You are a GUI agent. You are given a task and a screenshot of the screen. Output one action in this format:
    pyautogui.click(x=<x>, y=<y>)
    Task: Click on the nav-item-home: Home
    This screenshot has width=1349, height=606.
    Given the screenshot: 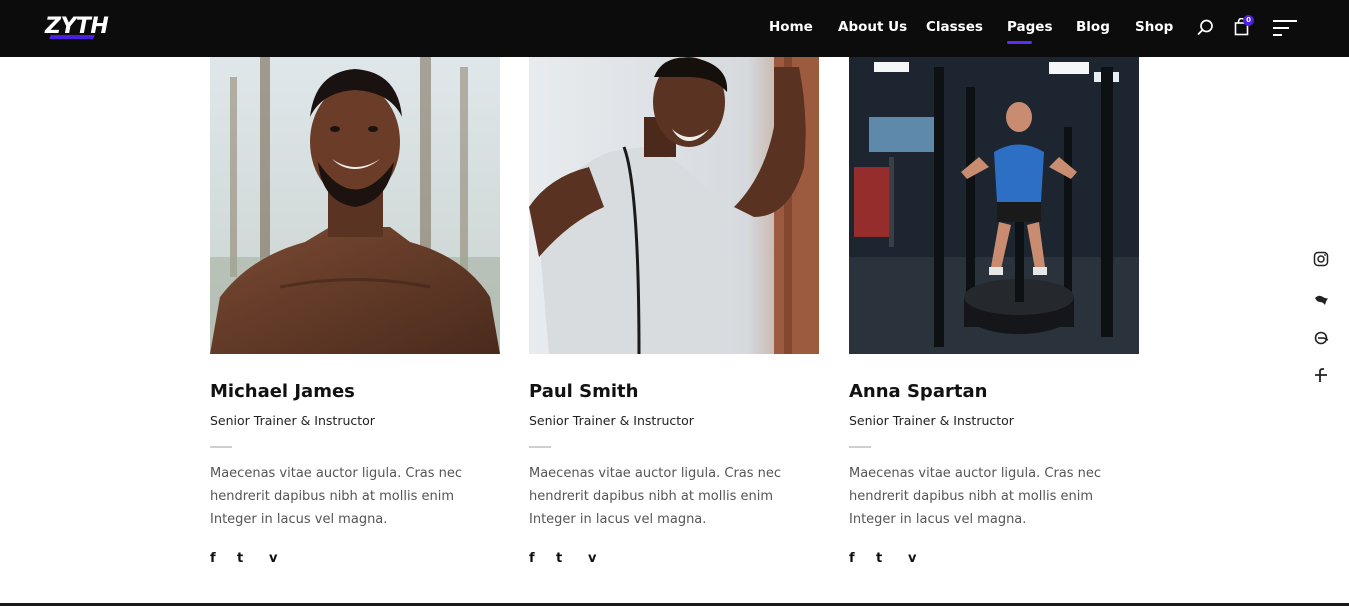 What is the action you would take?
    pyautogui.click(x=791, y=27)
    